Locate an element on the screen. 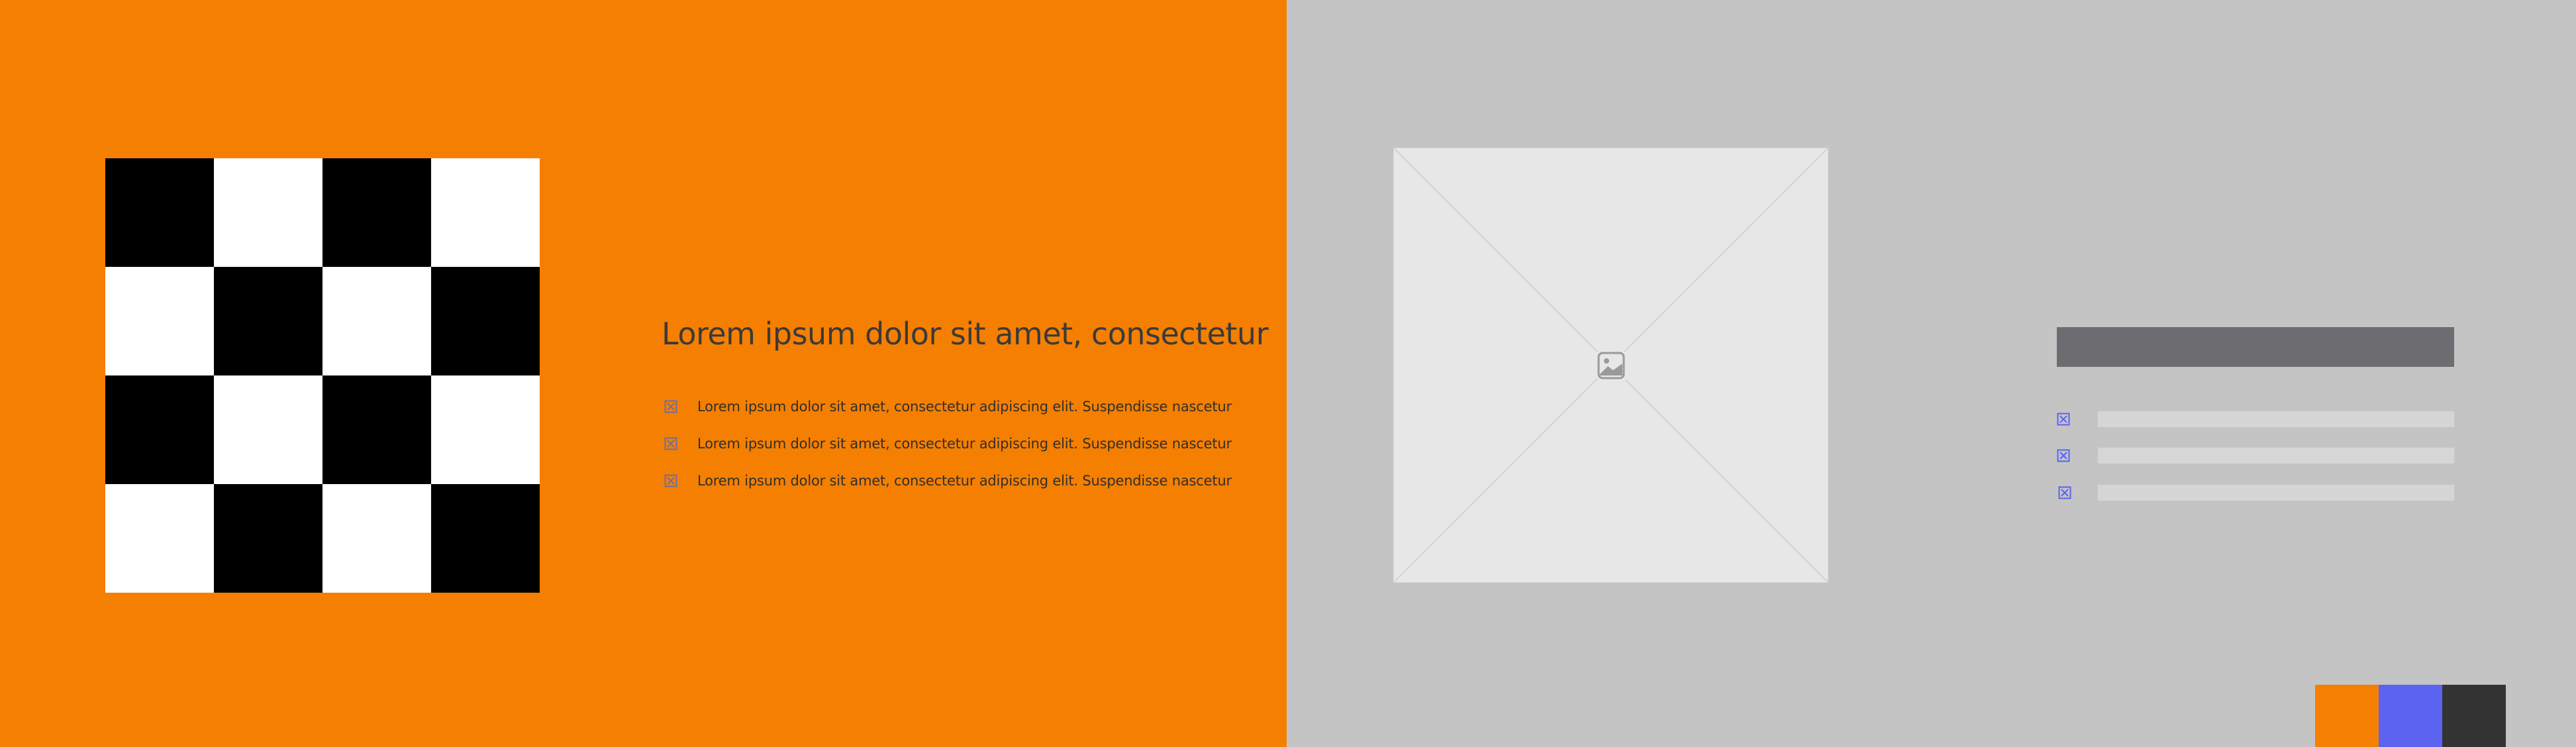 Image resolution: width=2576 pixels, height=747 pixels. palette-swatch-dark is located at coordinates (2474, 716).